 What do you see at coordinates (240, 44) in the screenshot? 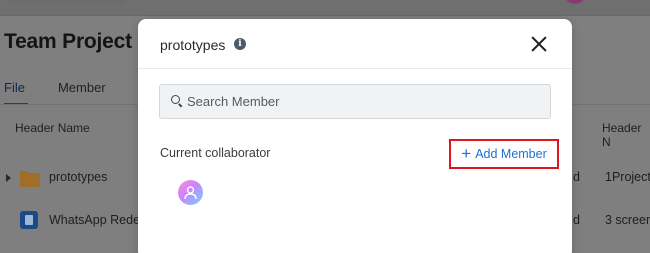
I see `info-icon: i` at bounding box center [240, 44].